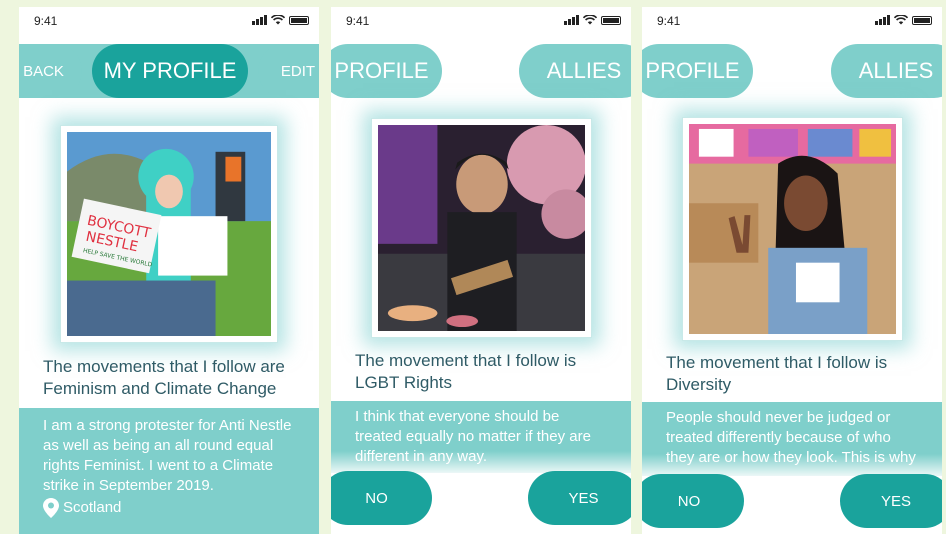  I want to click on location-label: Scotland, so click(92, 507).